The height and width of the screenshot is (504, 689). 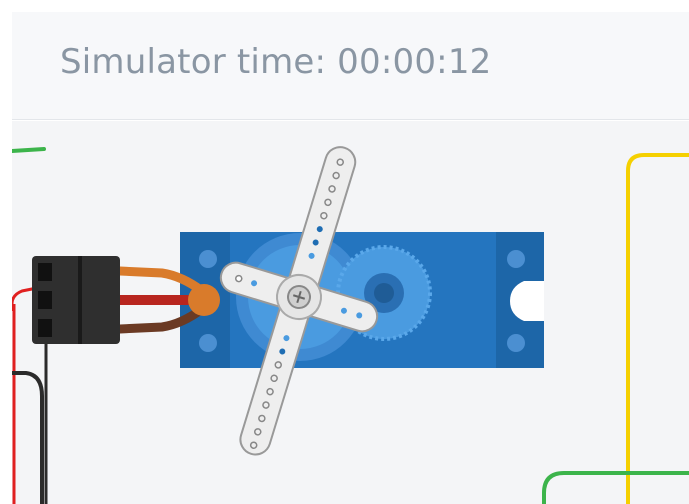 What do you see at coordinates (28, 437) in the screenshot?
I see `black-wire` at bounding box center [28, 437].